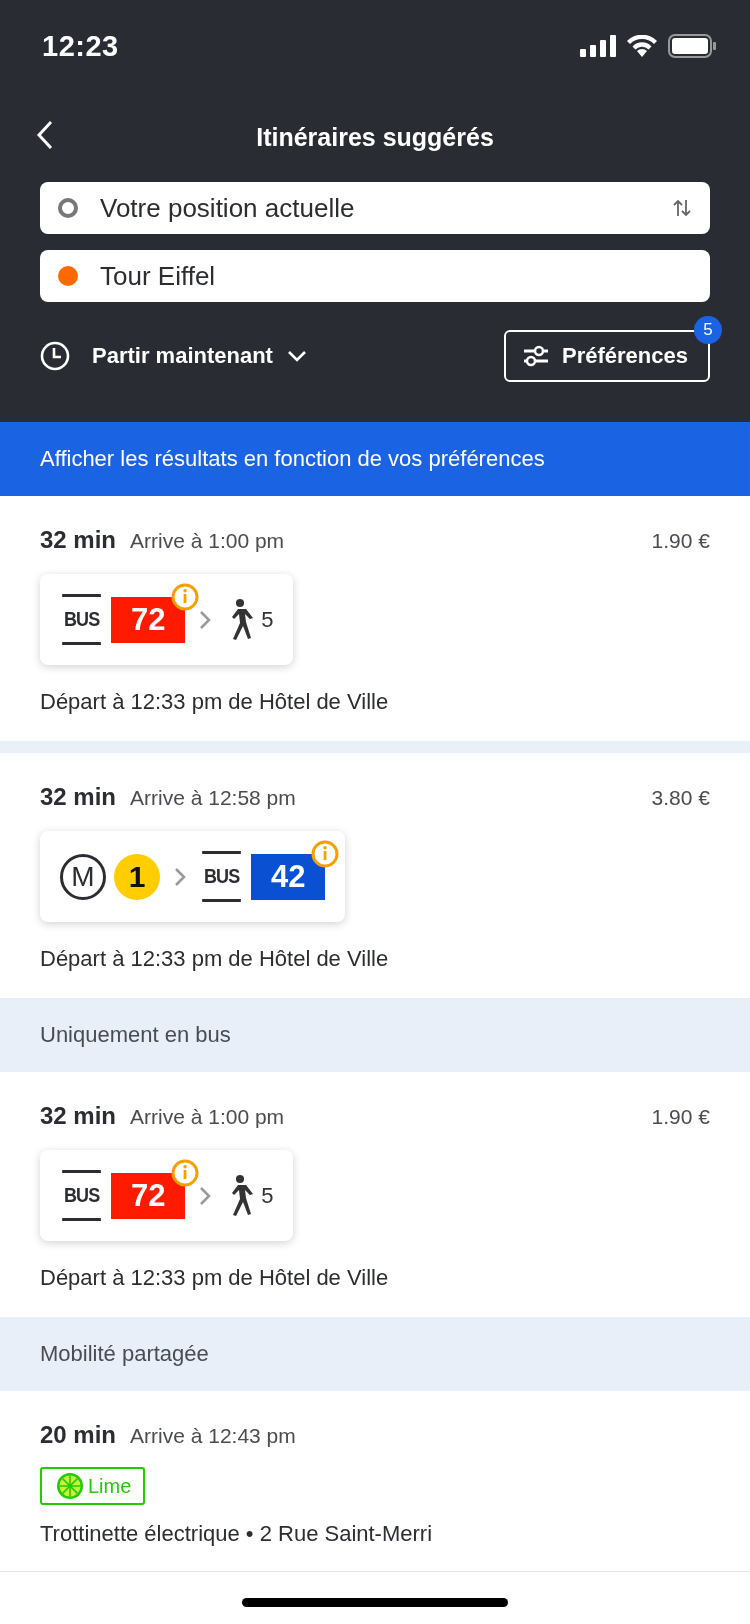  What do you see at coordinates (68, 208) in the screenshot?
I see `origin-ring-icon` at bounding box center [68, 208].